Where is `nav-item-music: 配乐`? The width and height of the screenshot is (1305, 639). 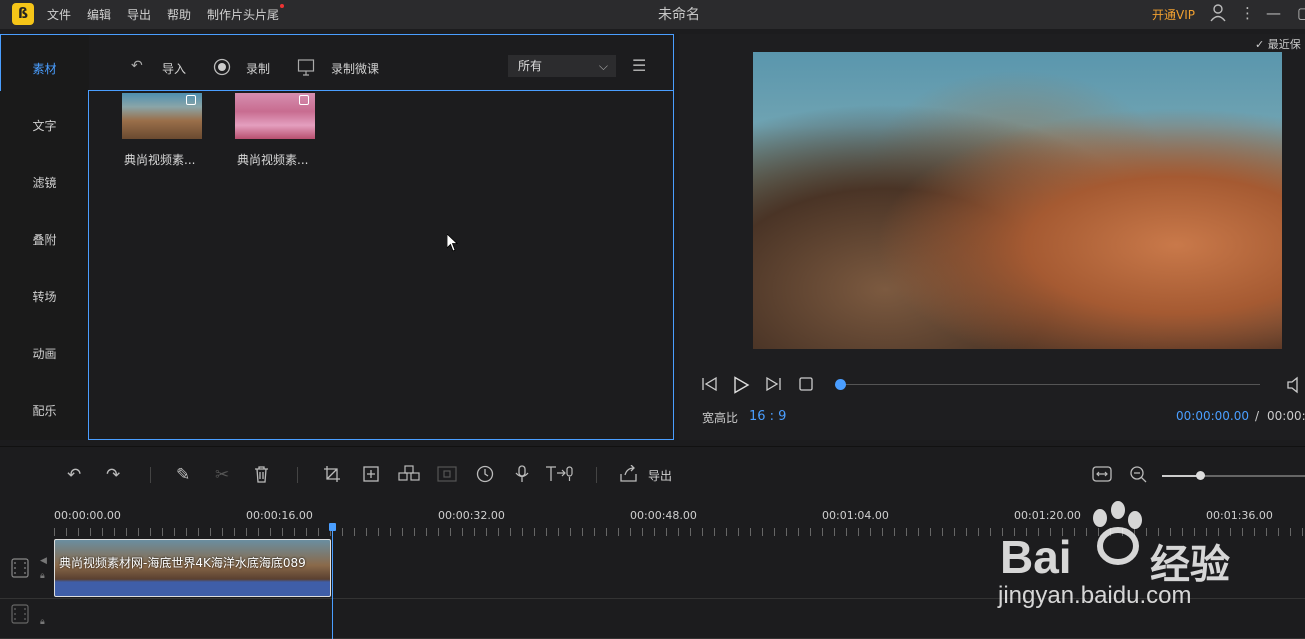
nav-item-music: 配乐 is located at coordinates (44, 410).